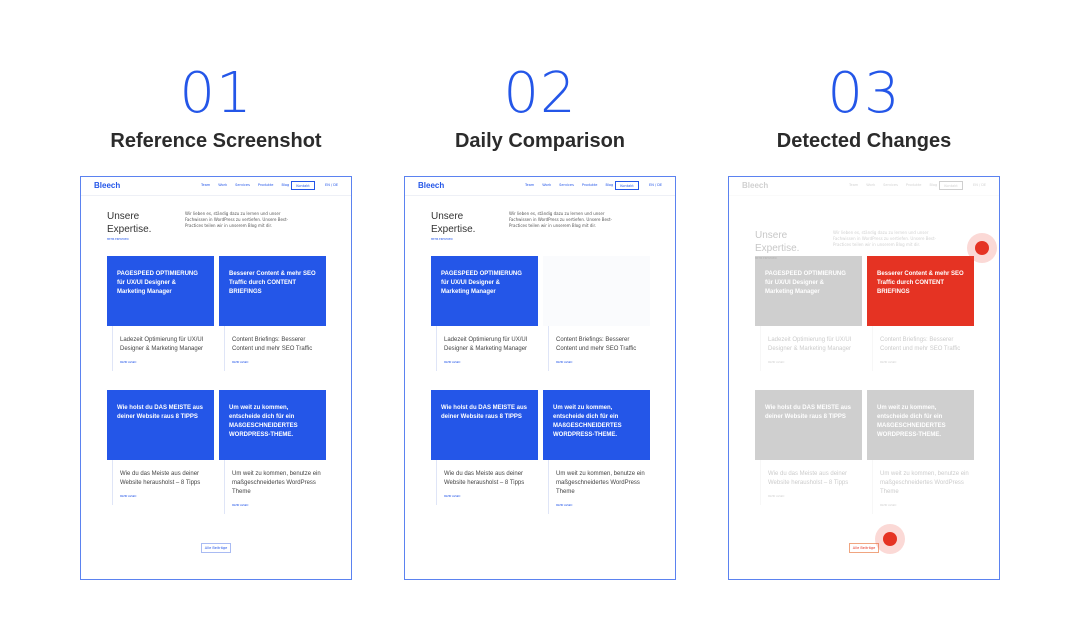  What do you see at coordinates (864, 93) in the screenshot?
I see `step-number: 03` at bounding box center [864, 93].